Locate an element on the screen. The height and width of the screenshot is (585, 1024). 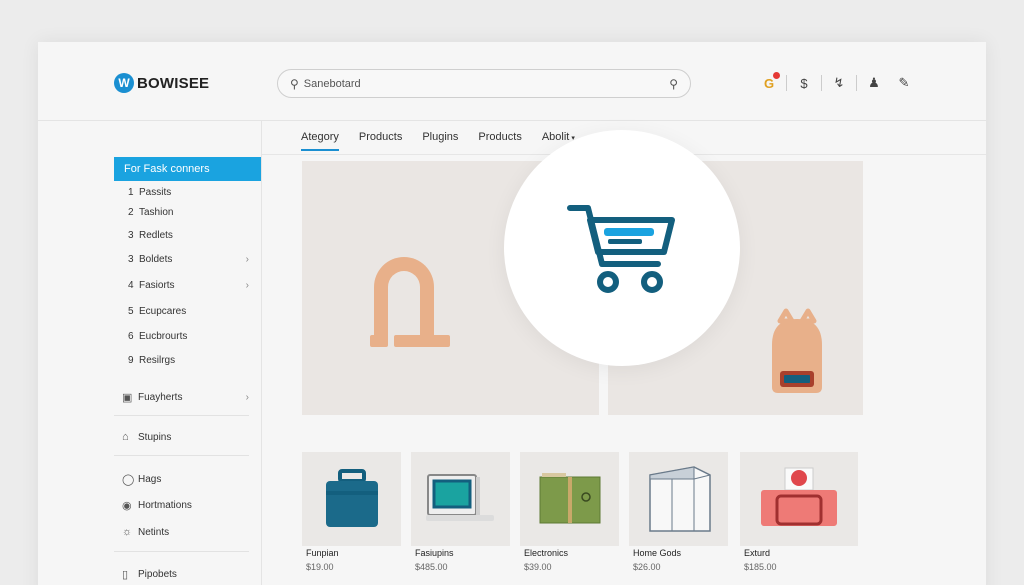
product-price: $19.00 is located at coordinates (320, 567).